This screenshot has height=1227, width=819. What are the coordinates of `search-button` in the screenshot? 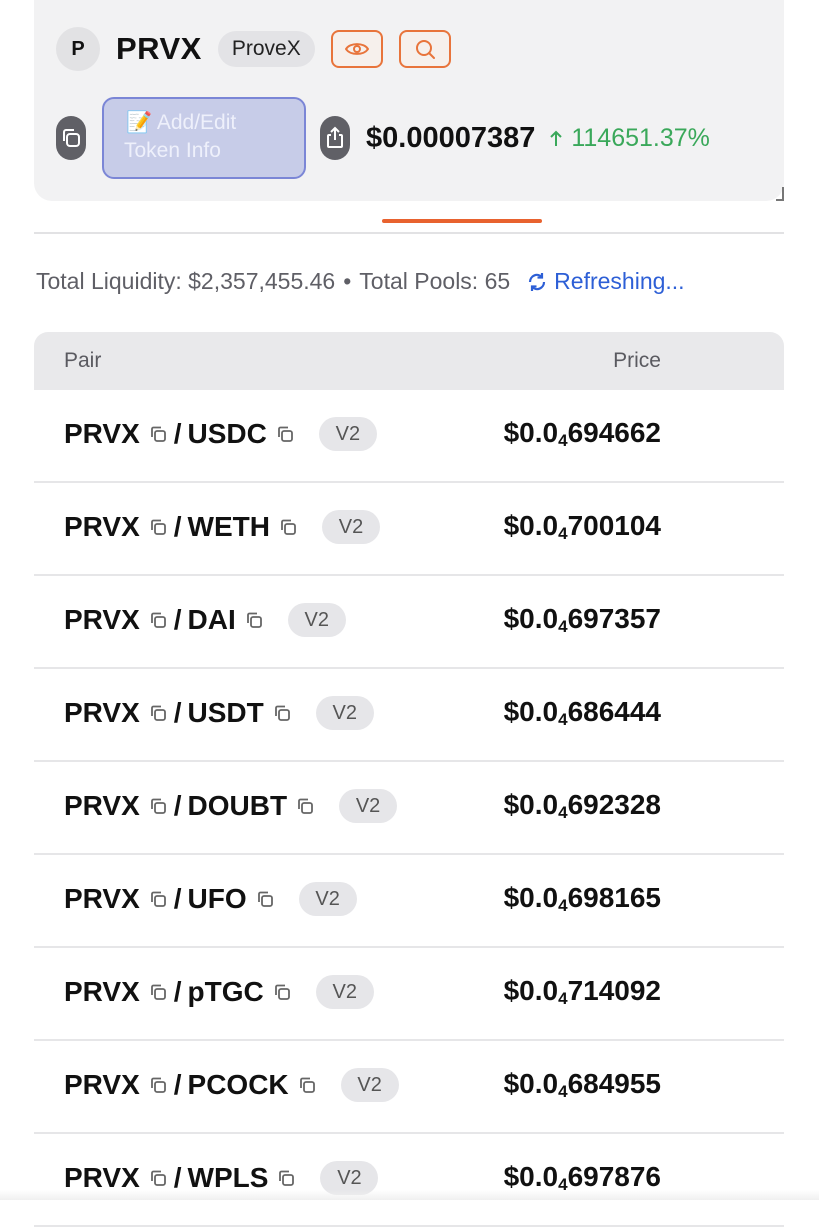 It's located at (424, 49).